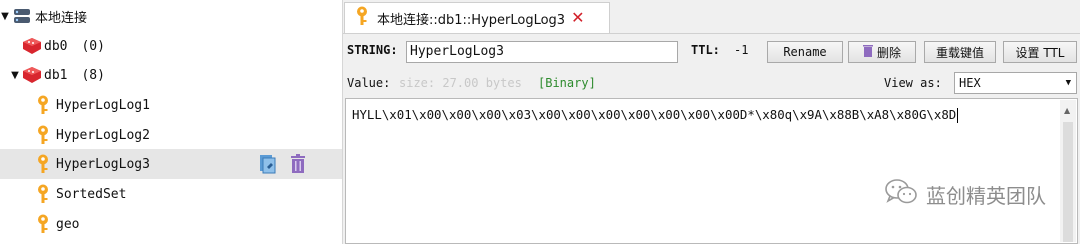  Describe the element at coordinates (805, 52) in the screenshot. I see `rename-button: Rename` at that location.